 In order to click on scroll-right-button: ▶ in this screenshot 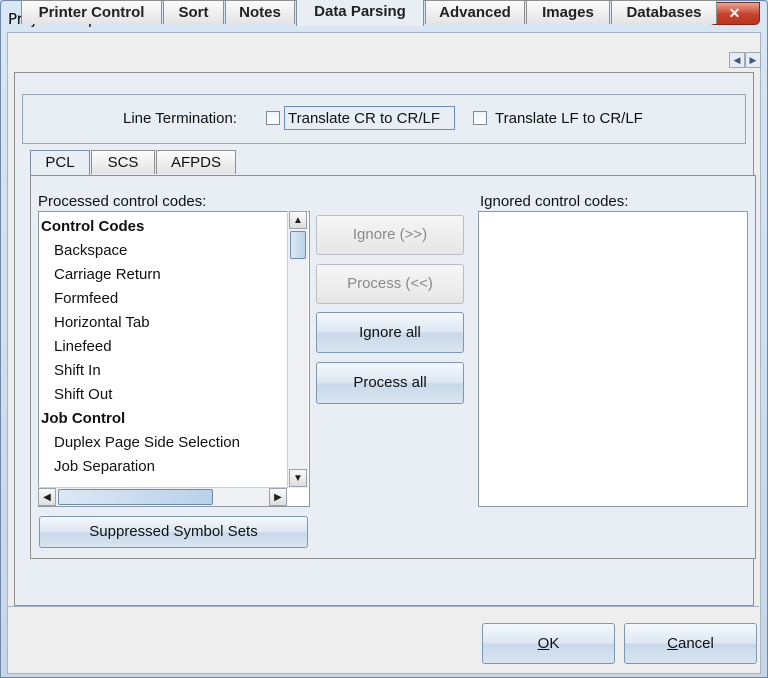, I will do `click(278, 497)`.